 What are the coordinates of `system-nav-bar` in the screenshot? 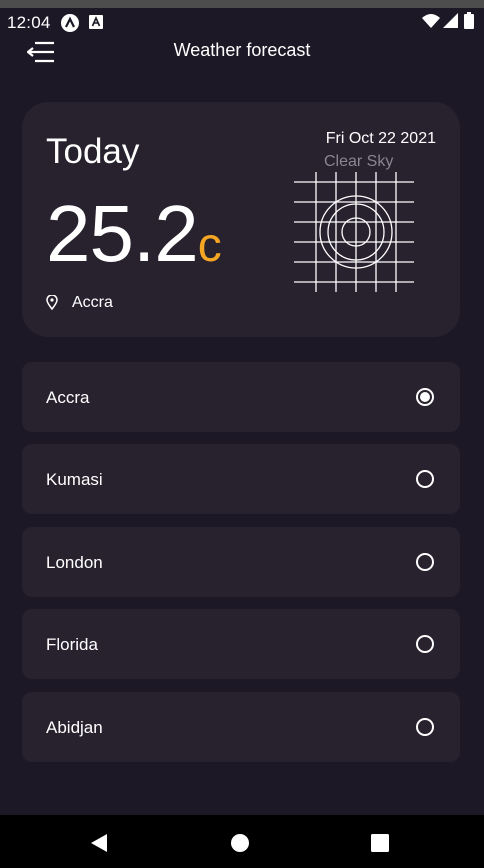 It's located at (242, 841).